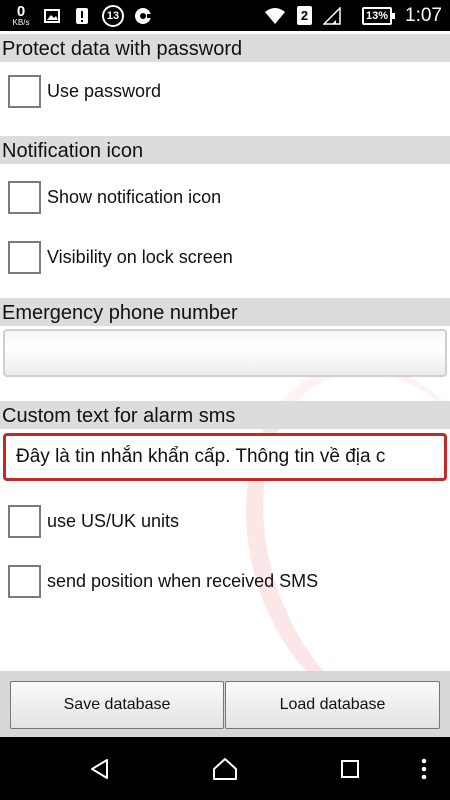 The width and height of the screenshot is (450, 800). What do you see at coordinates (143, 15) in the screenshot?
I see `media-notification-icon` at bounding box center [143, 15].